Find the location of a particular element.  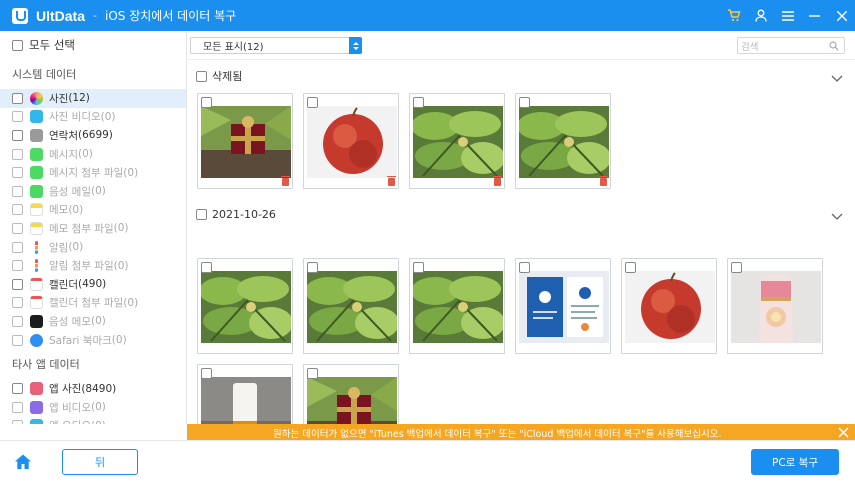

group-label: 2021-10-26 is located at coordinates (244, 214).